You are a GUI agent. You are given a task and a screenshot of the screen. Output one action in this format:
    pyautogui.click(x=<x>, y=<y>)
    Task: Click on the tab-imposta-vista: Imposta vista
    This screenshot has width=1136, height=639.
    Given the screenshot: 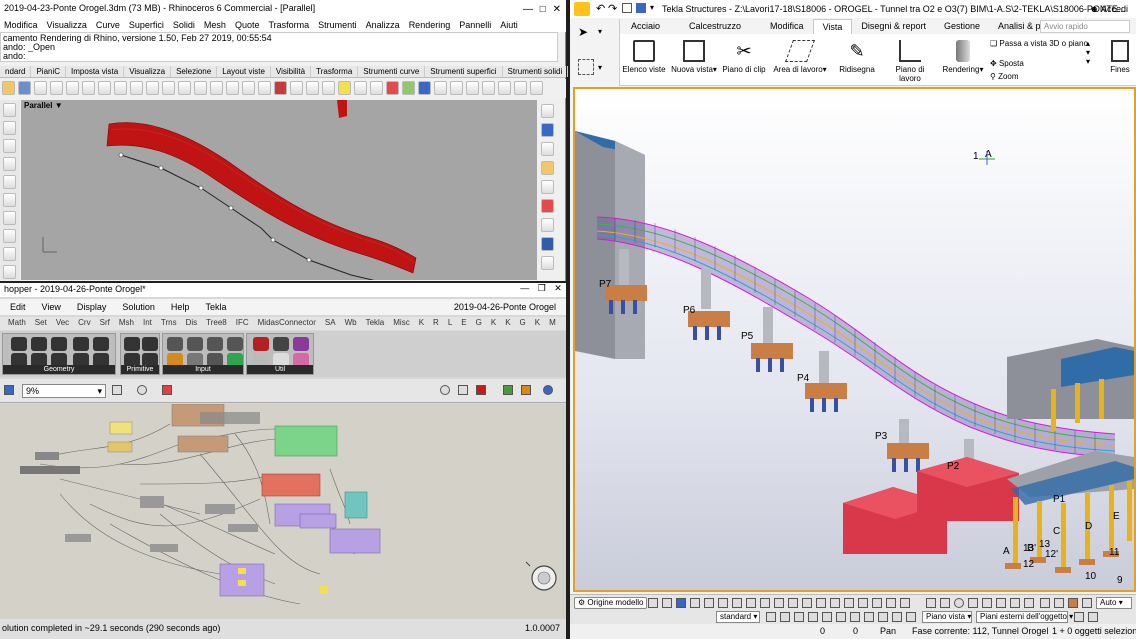 What is the action you would take?
    pyautogui.click(x=95, y=71)
    